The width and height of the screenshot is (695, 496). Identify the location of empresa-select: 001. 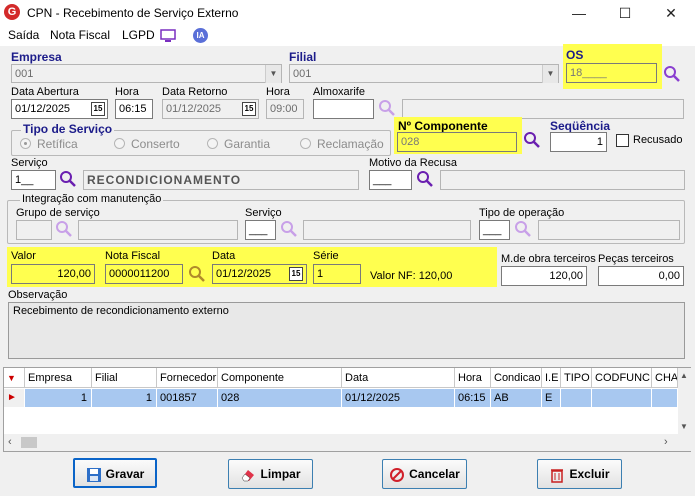
(146, 73).